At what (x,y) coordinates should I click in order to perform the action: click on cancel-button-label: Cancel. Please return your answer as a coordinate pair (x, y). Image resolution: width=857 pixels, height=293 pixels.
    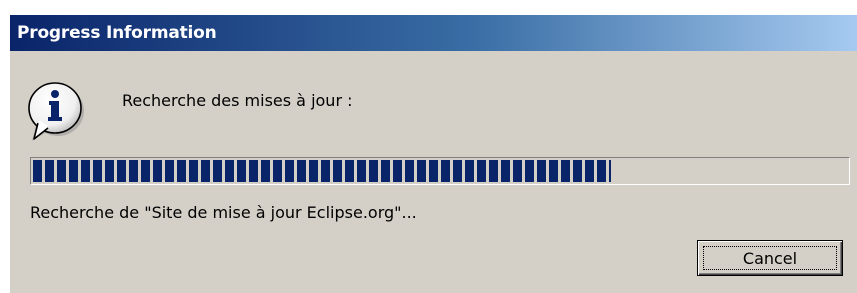
    Looking at the image, I should click on (770, 258).